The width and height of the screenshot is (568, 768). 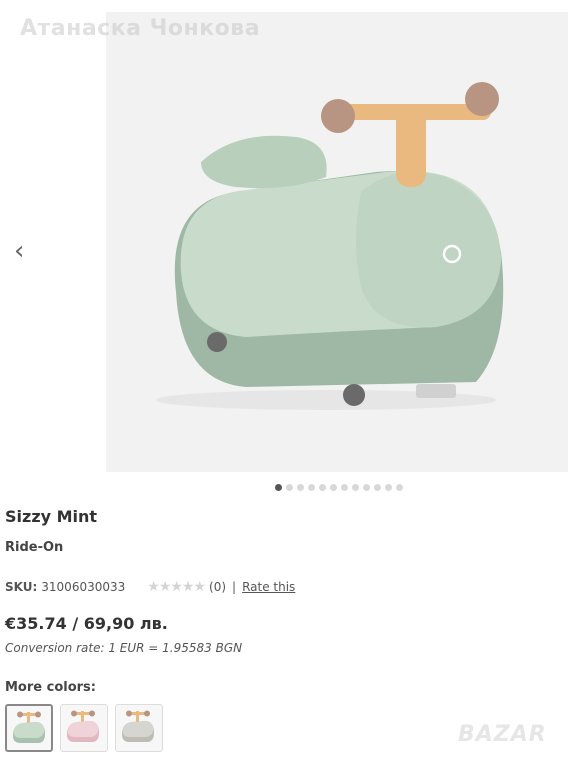 I want to click on product-price: €35.74 / 69,90 лв., so click(x=86, y=623).